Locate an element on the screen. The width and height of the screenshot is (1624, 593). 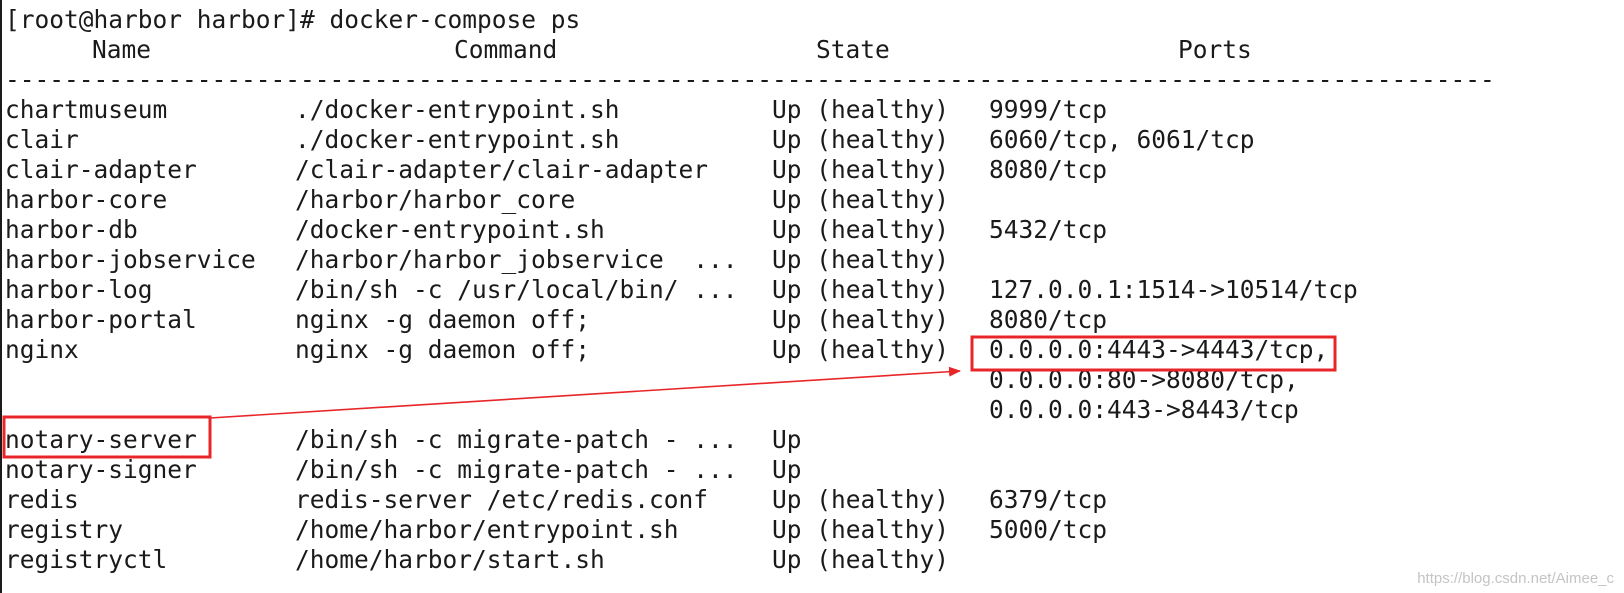
cell-name: harbor-jobservice is located at coordinates (130, 259).